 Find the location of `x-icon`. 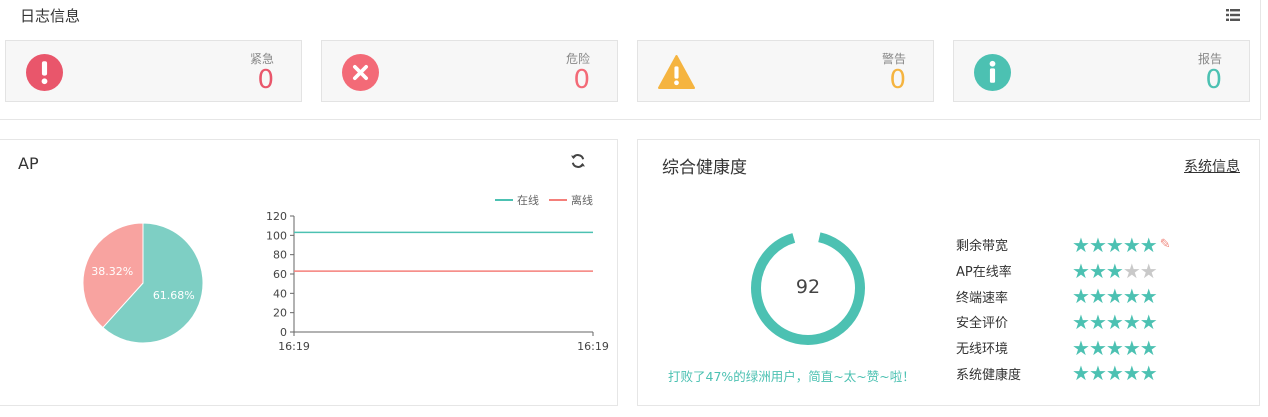

x-icon is located at coordinates (360, 72).